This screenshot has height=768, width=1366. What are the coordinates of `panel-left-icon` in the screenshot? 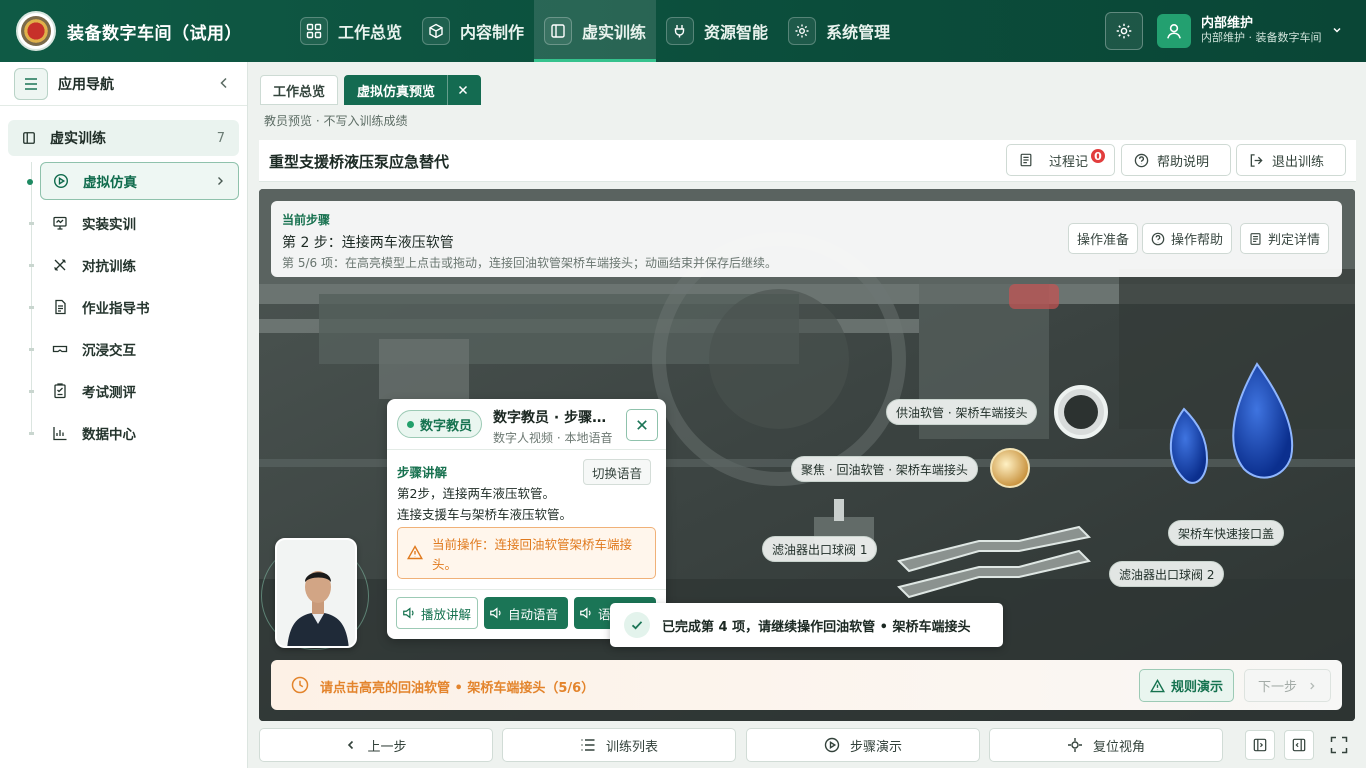 It's located at (1260, 745).